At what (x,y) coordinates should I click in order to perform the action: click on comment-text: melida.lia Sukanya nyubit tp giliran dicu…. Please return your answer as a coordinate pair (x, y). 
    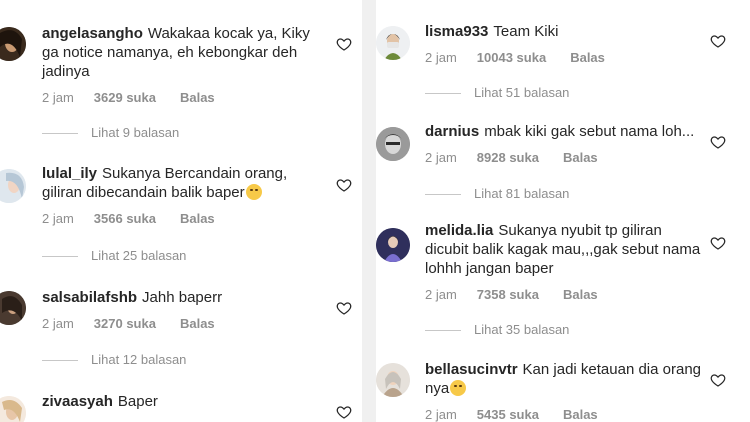
    Looking at the image, I should click on (565, 249).